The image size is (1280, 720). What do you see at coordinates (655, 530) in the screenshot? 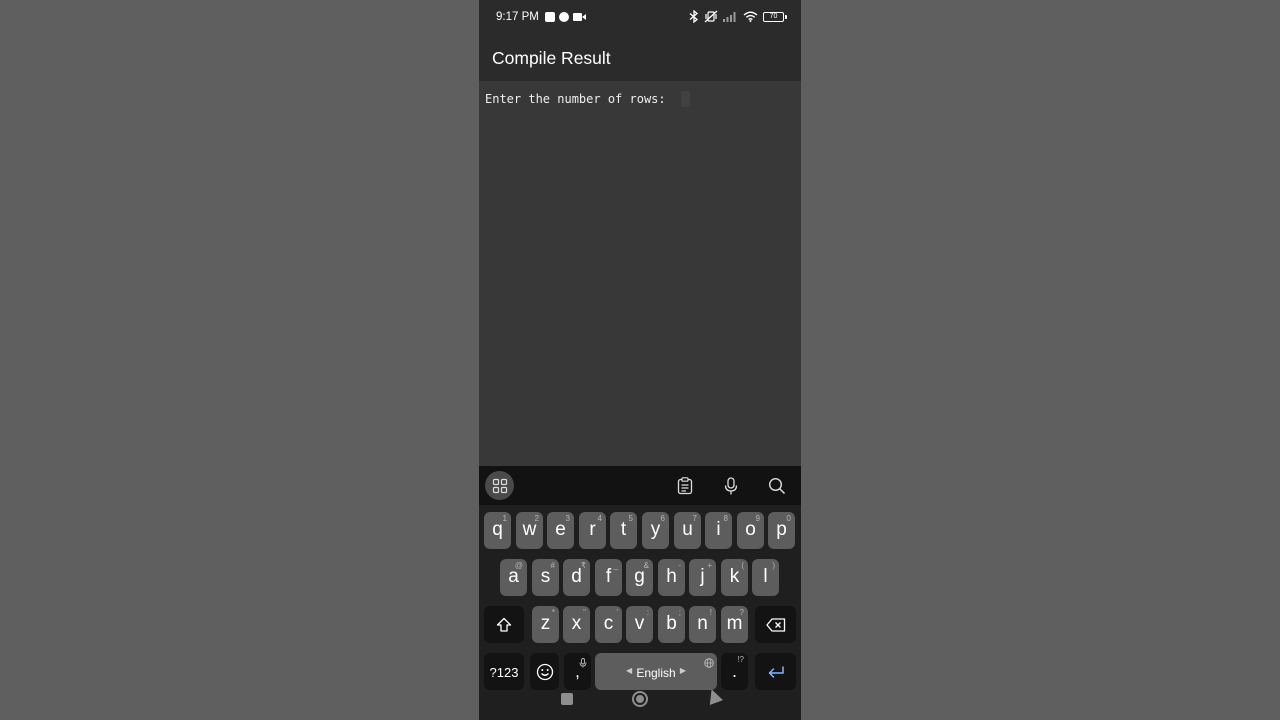
I see `key-y: y6` at bounding box center [655, 530].